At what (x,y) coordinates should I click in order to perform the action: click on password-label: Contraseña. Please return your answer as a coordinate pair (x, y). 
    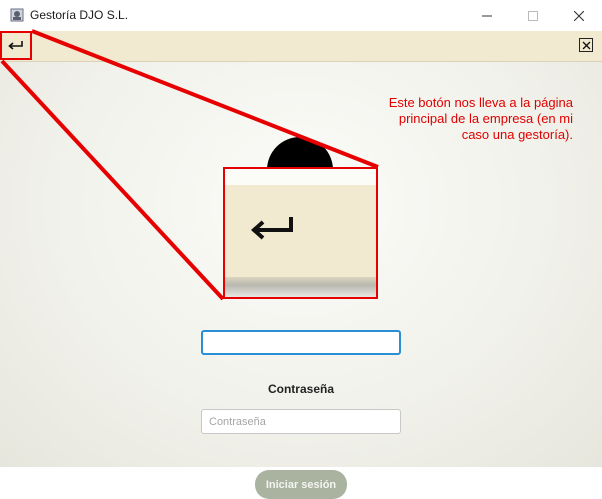
    Looking at the image, I should click on (301, 389).